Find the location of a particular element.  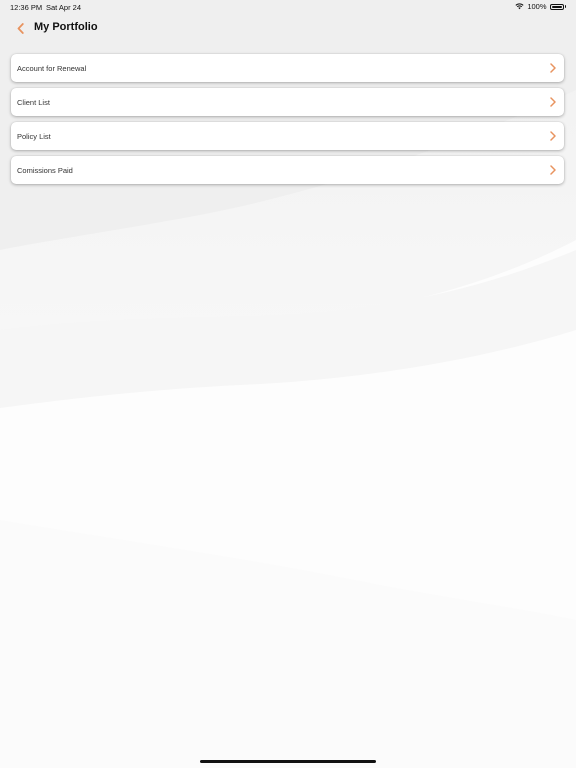

home-indicator is located at coordinates (288, 761).